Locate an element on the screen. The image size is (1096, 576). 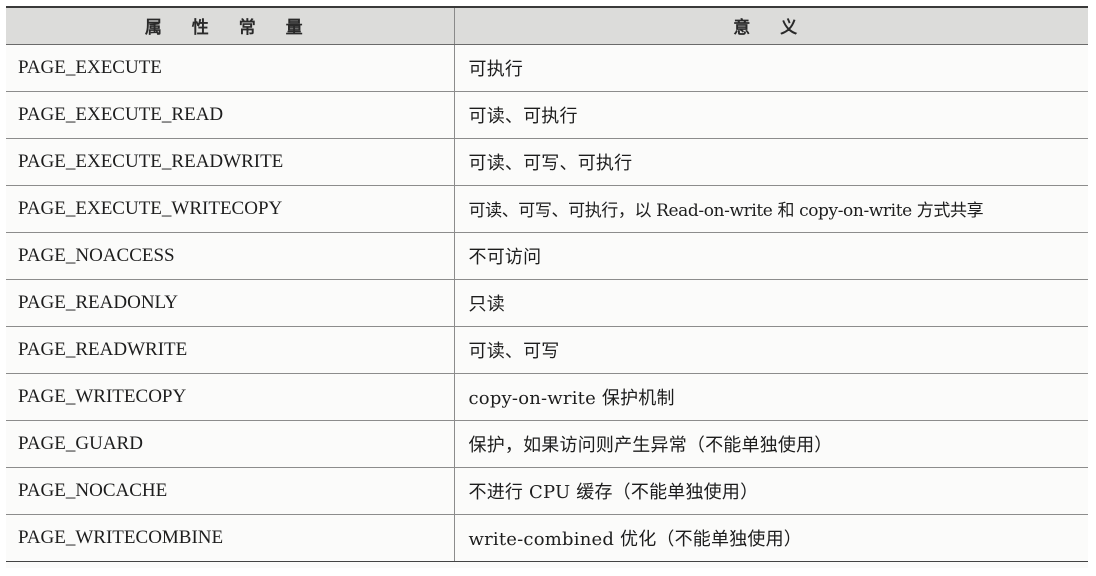
table-row: PAGE_READWRITE 可读、可写 is located at coordinates (547, 350).